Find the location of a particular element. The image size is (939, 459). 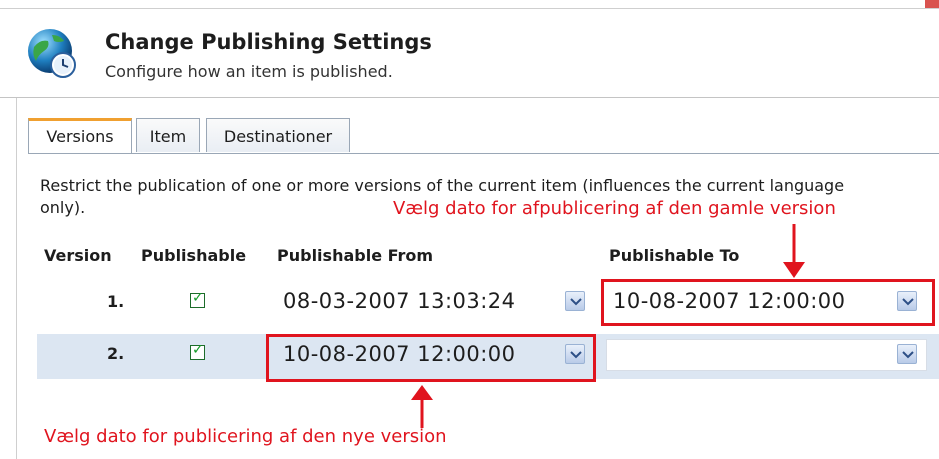

row2-to-dropdown is located at coordinates (907, 354).